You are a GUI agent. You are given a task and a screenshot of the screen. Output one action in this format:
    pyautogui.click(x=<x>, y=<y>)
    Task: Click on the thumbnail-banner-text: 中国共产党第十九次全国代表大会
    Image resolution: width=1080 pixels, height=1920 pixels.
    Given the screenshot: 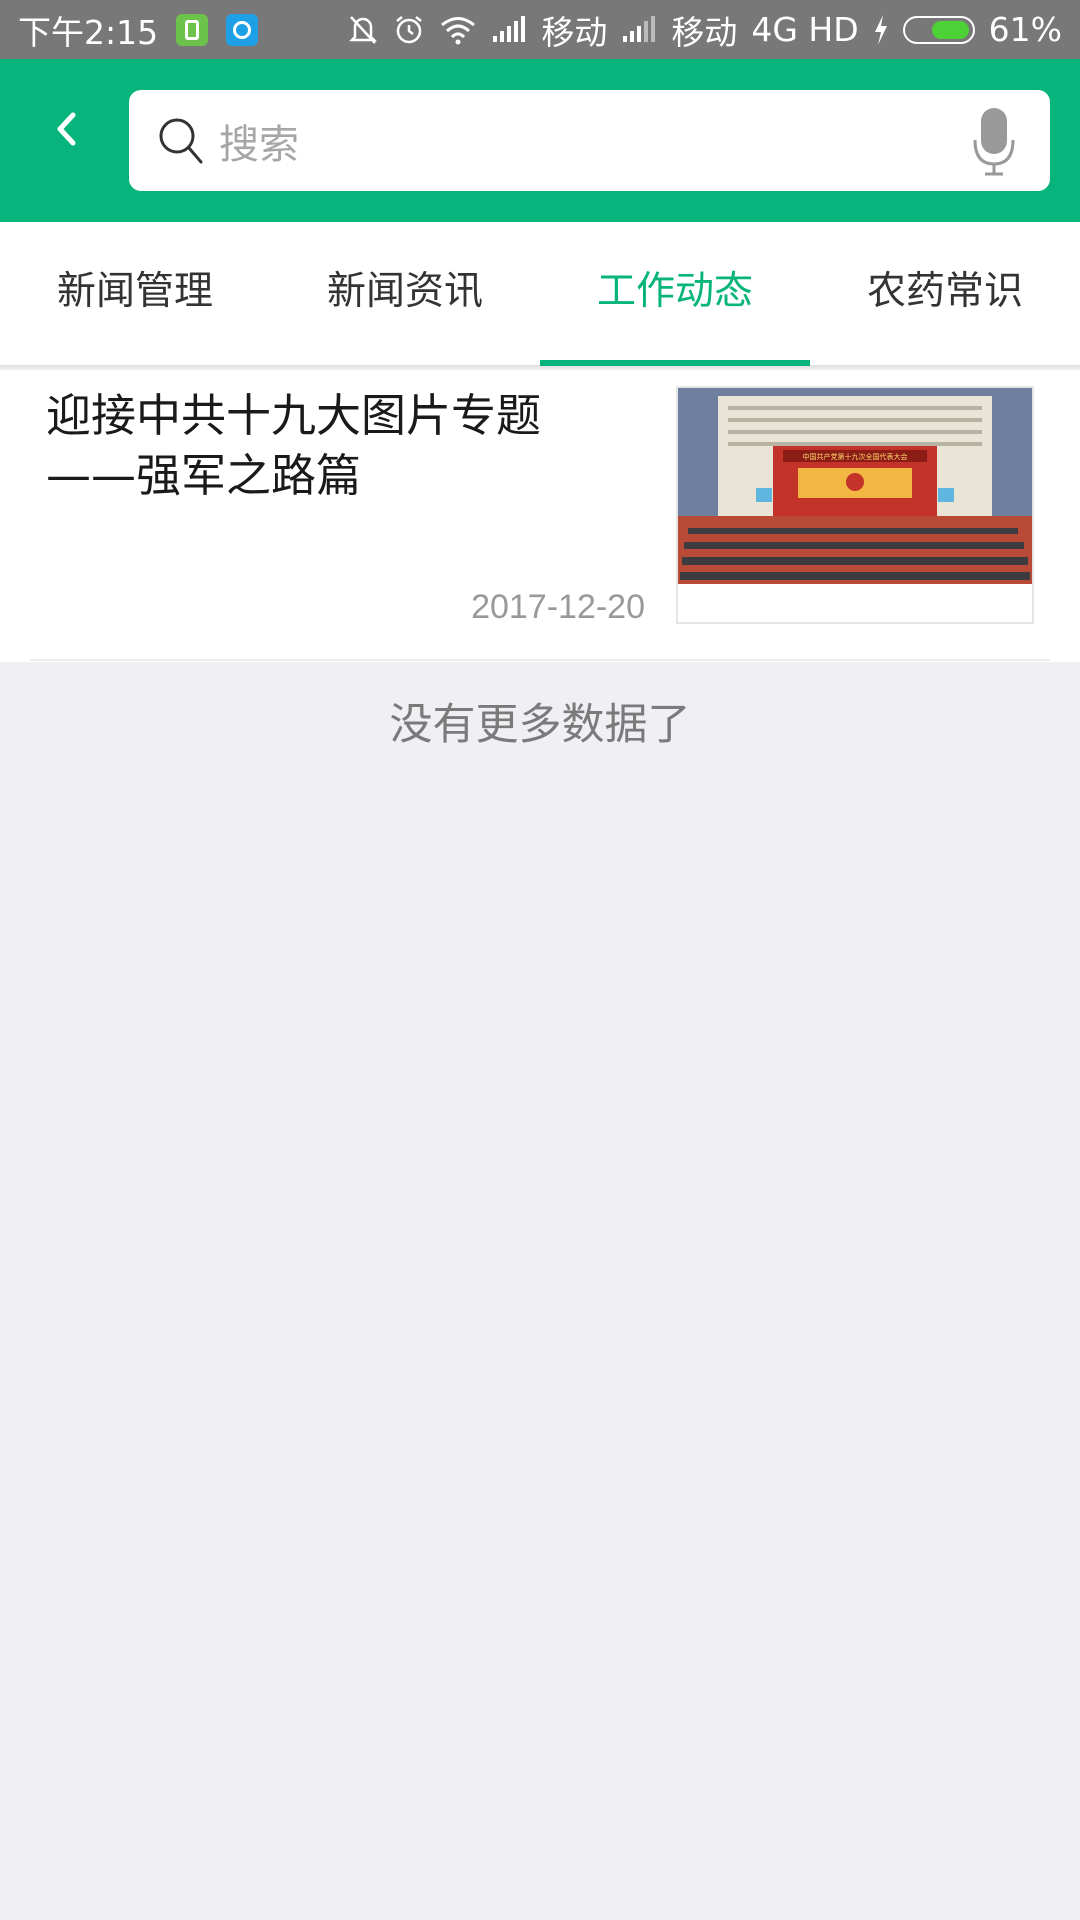 What is the action you would take?
    pyautogui.click(x=855, y=456)
    